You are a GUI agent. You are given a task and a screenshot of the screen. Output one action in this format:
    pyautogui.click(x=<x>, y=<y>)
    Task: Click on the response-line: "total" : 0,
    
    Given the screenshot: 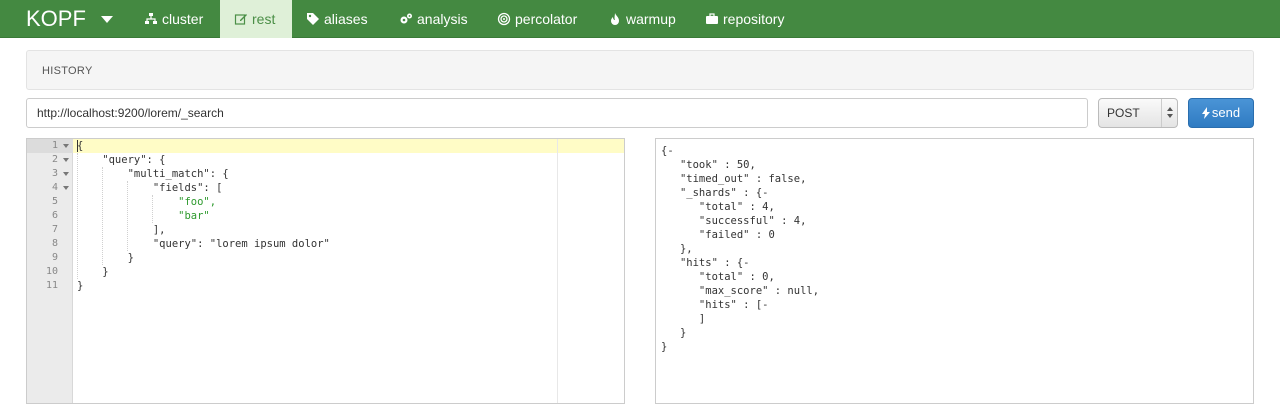 What is the action you would take?
    pyautogui.click(x=718, y=277)
    